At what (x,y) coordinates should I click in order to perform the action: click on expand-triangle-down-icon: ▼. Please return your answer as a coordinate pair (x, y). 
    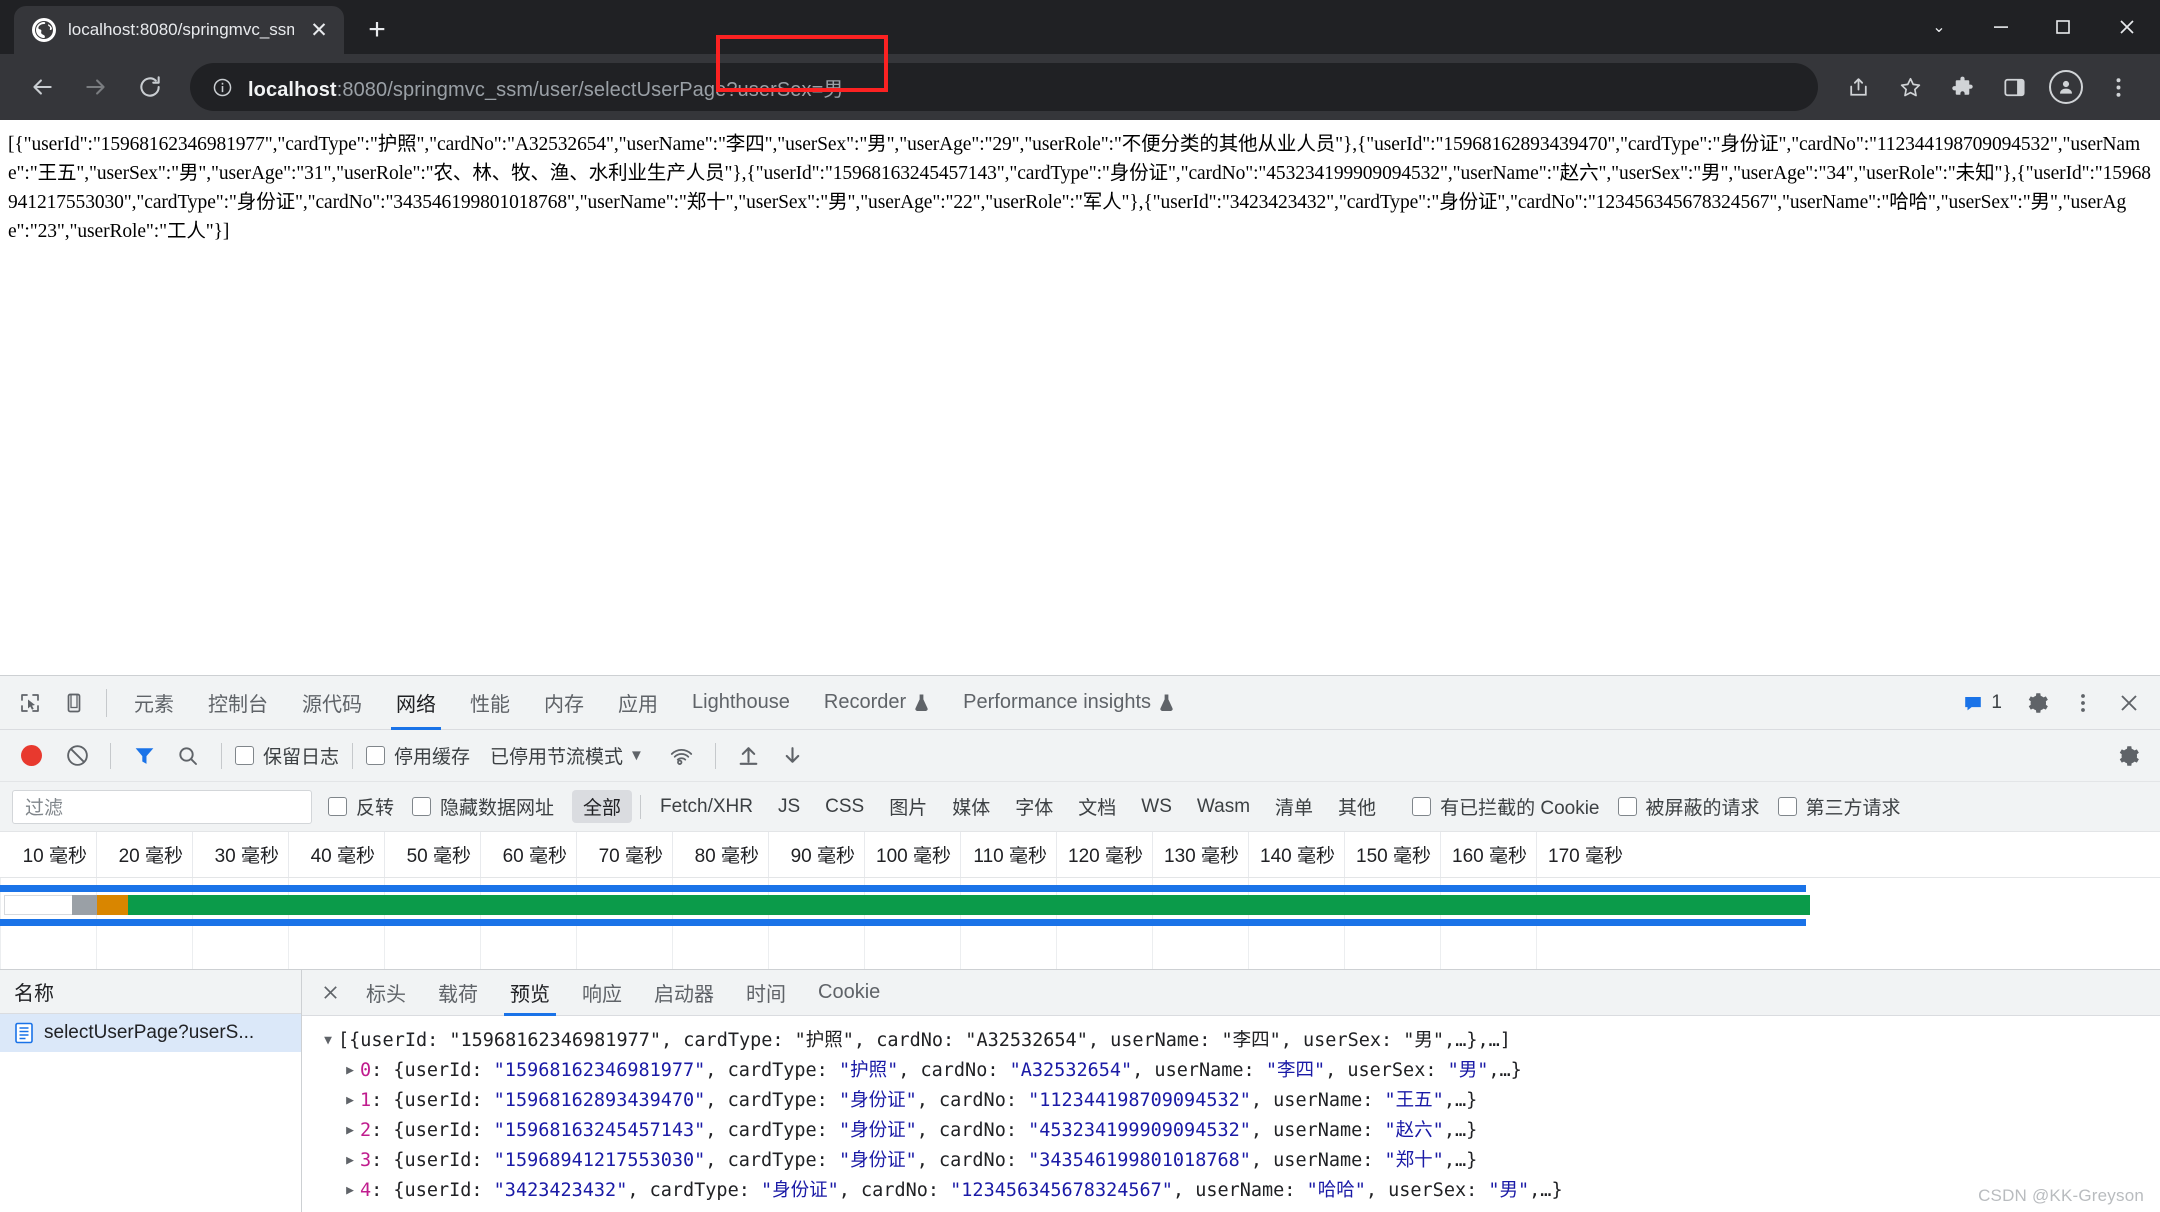
    Looking at the image, I should click on (328, 1041).